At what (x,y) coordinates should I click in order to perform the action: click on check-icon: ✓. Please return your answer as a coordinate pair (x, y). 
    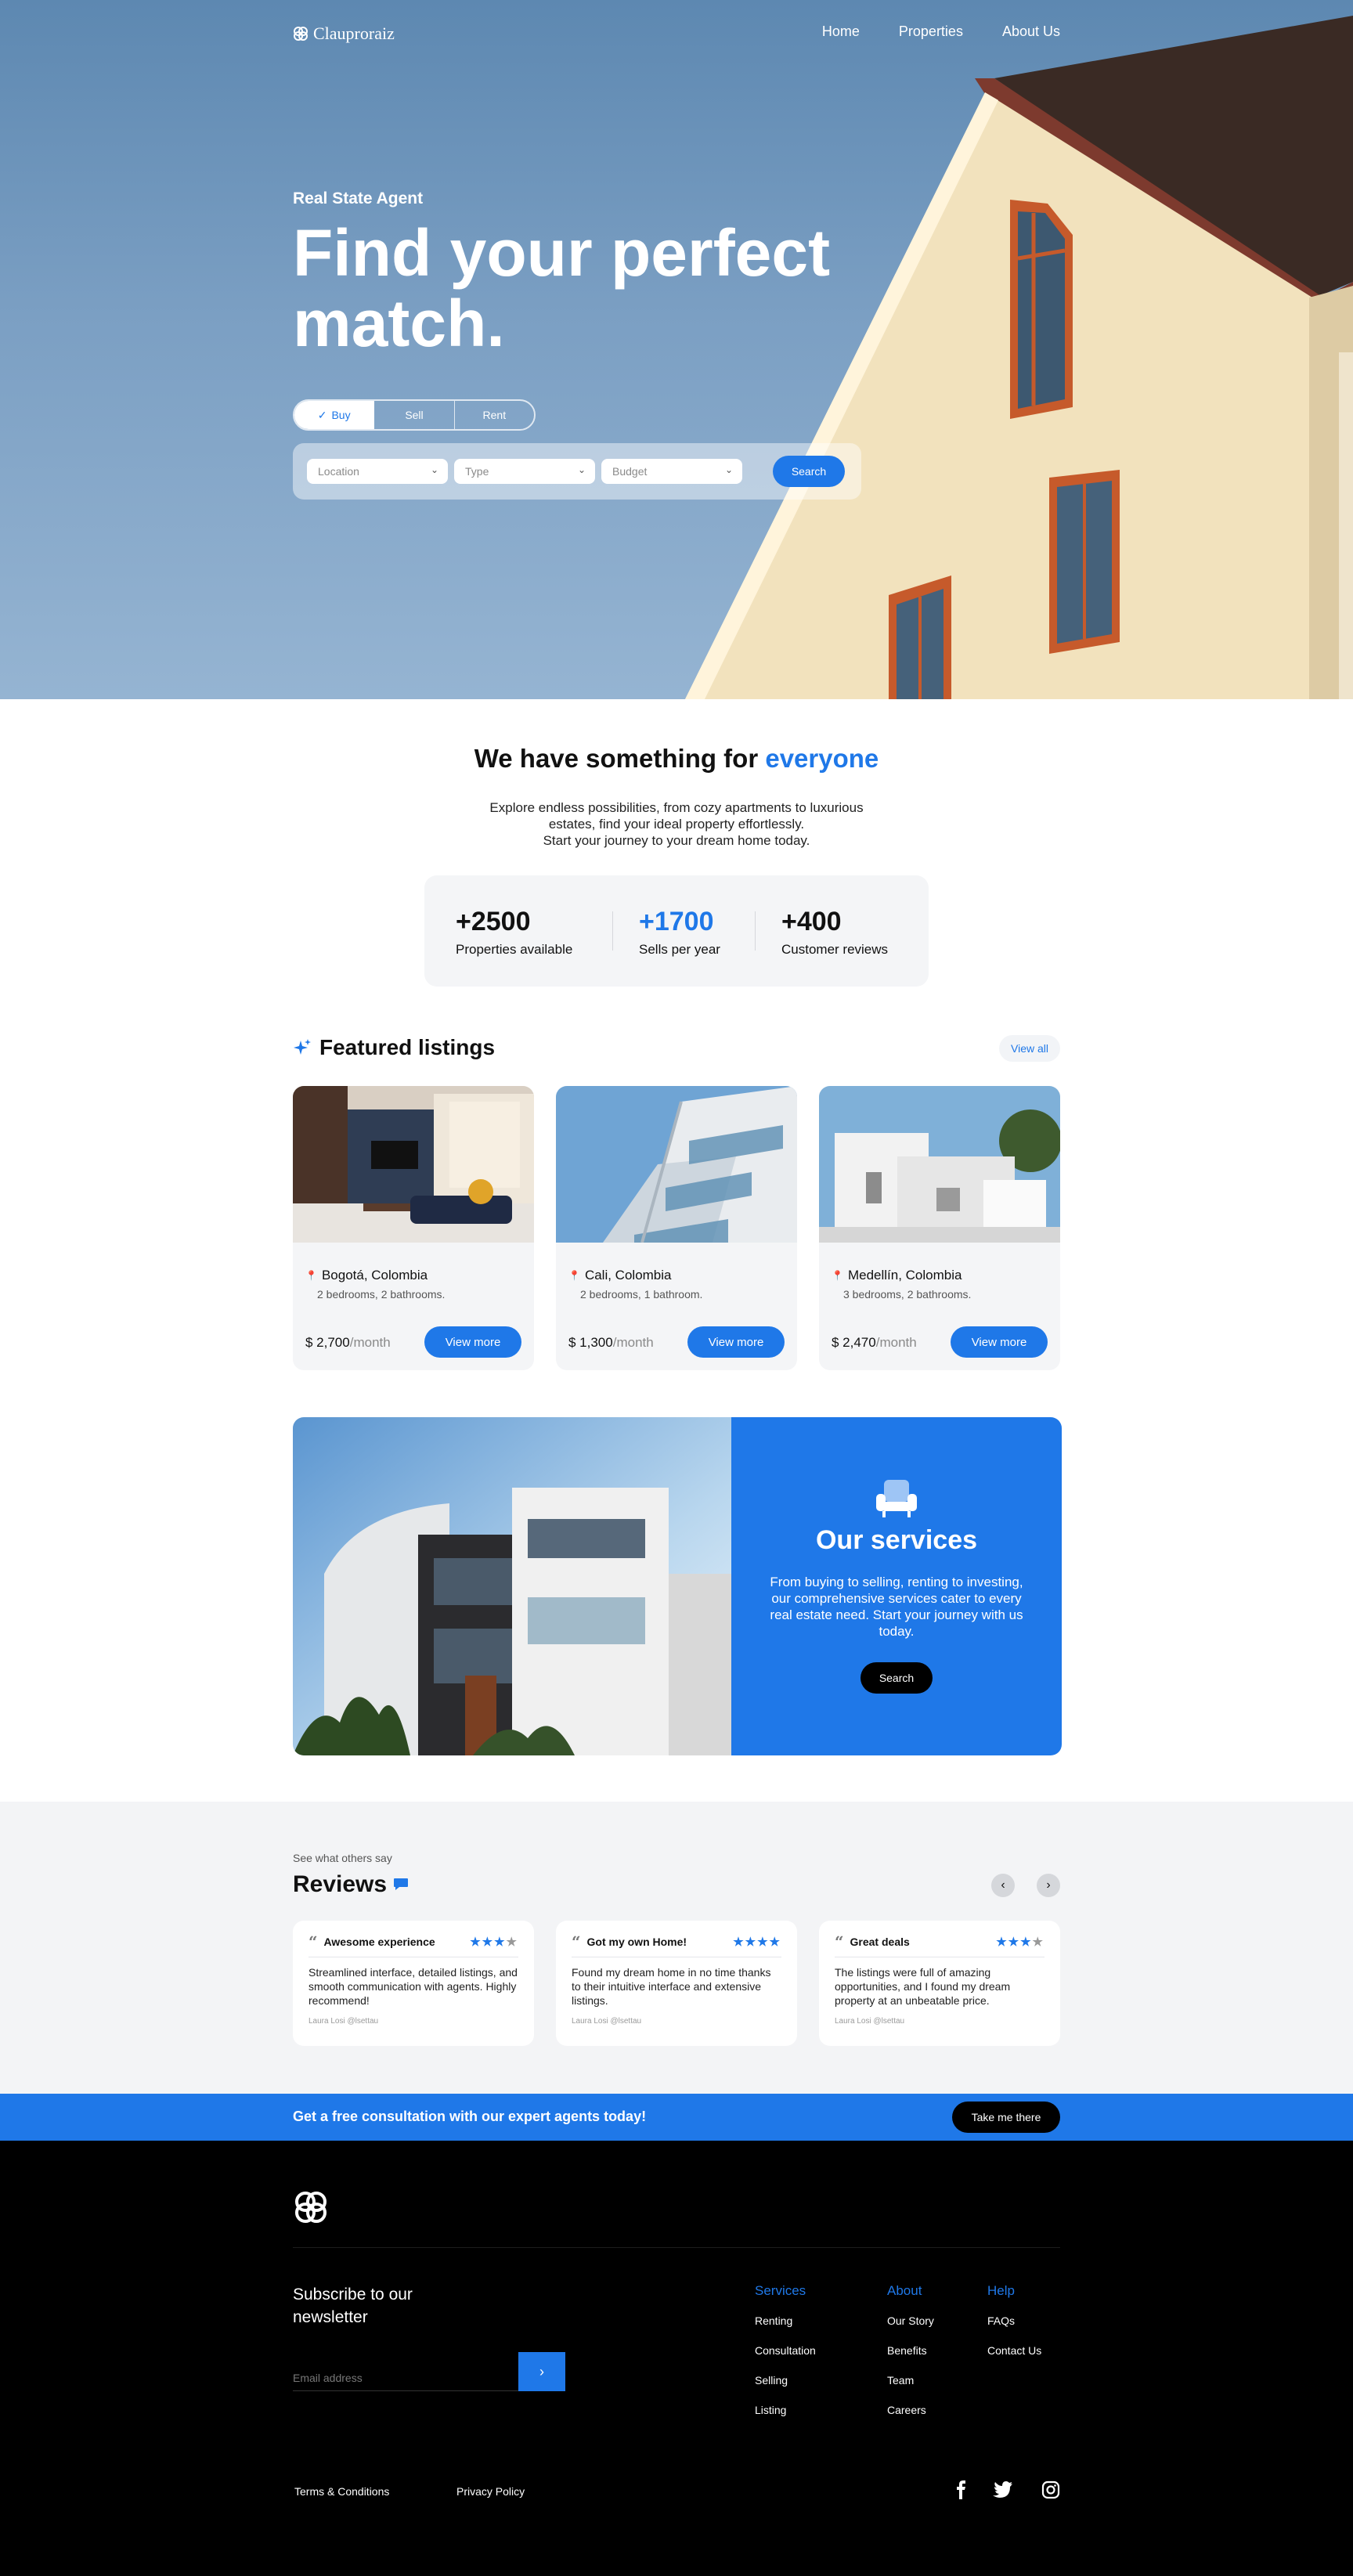
    Looking at the image, I should click on (322, 414).